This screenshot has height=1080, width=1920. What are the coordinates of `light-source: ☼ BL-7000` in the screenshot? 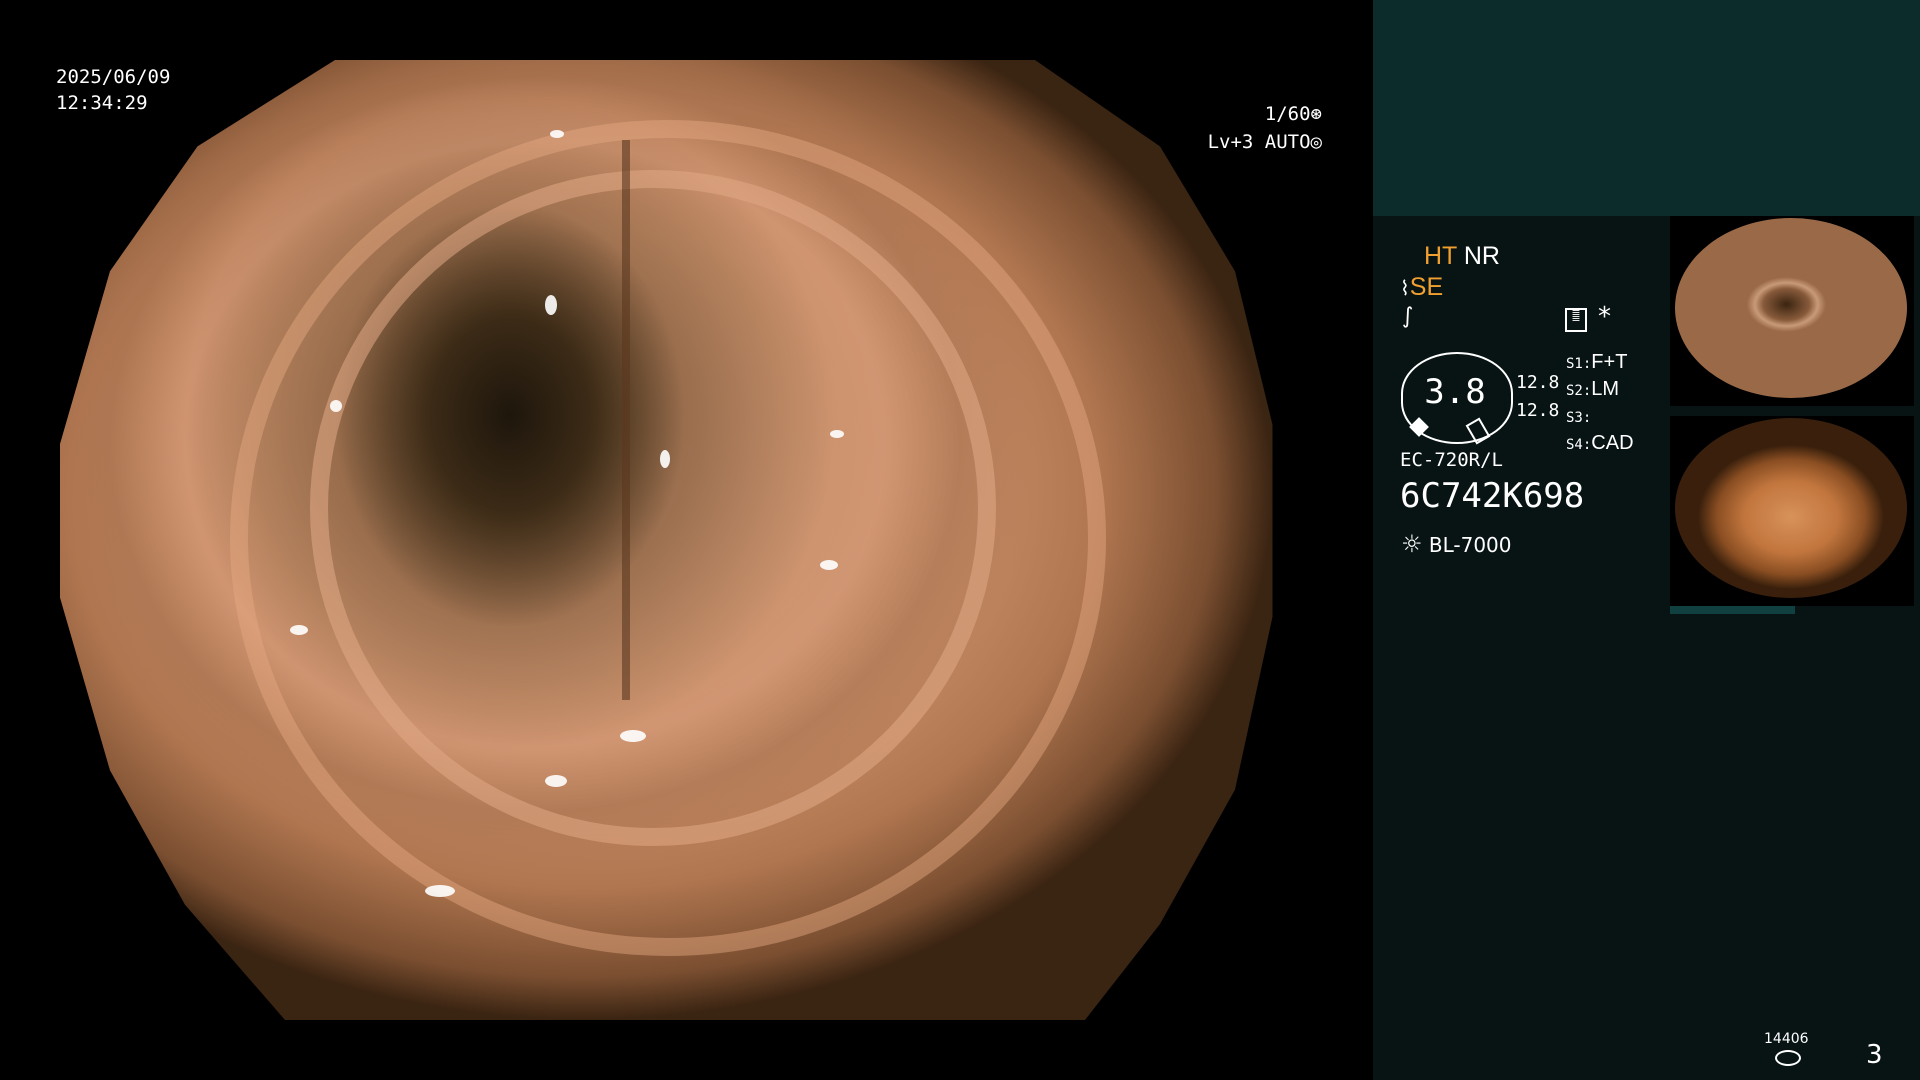 It's located at (1456, 544).